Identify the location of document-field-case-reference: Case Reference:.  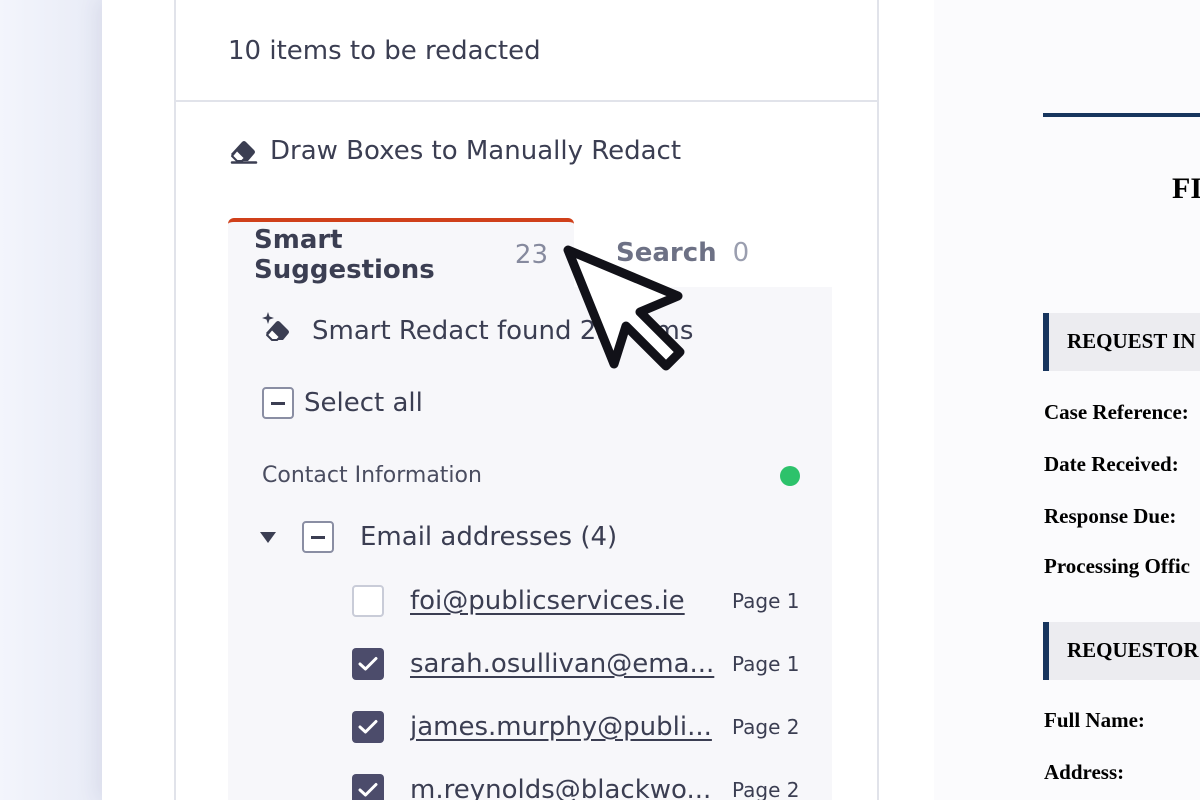
(1116, 412).